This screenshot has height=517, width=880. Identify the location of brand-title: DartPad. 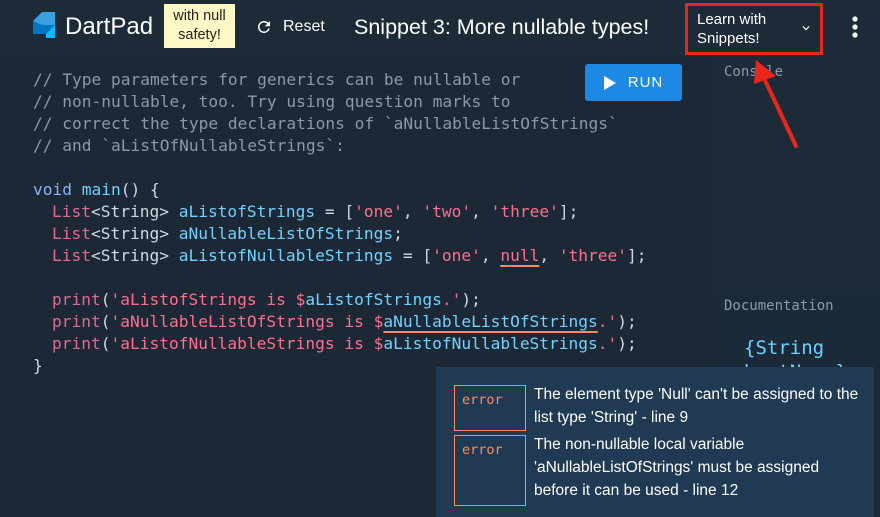
(109, 27).